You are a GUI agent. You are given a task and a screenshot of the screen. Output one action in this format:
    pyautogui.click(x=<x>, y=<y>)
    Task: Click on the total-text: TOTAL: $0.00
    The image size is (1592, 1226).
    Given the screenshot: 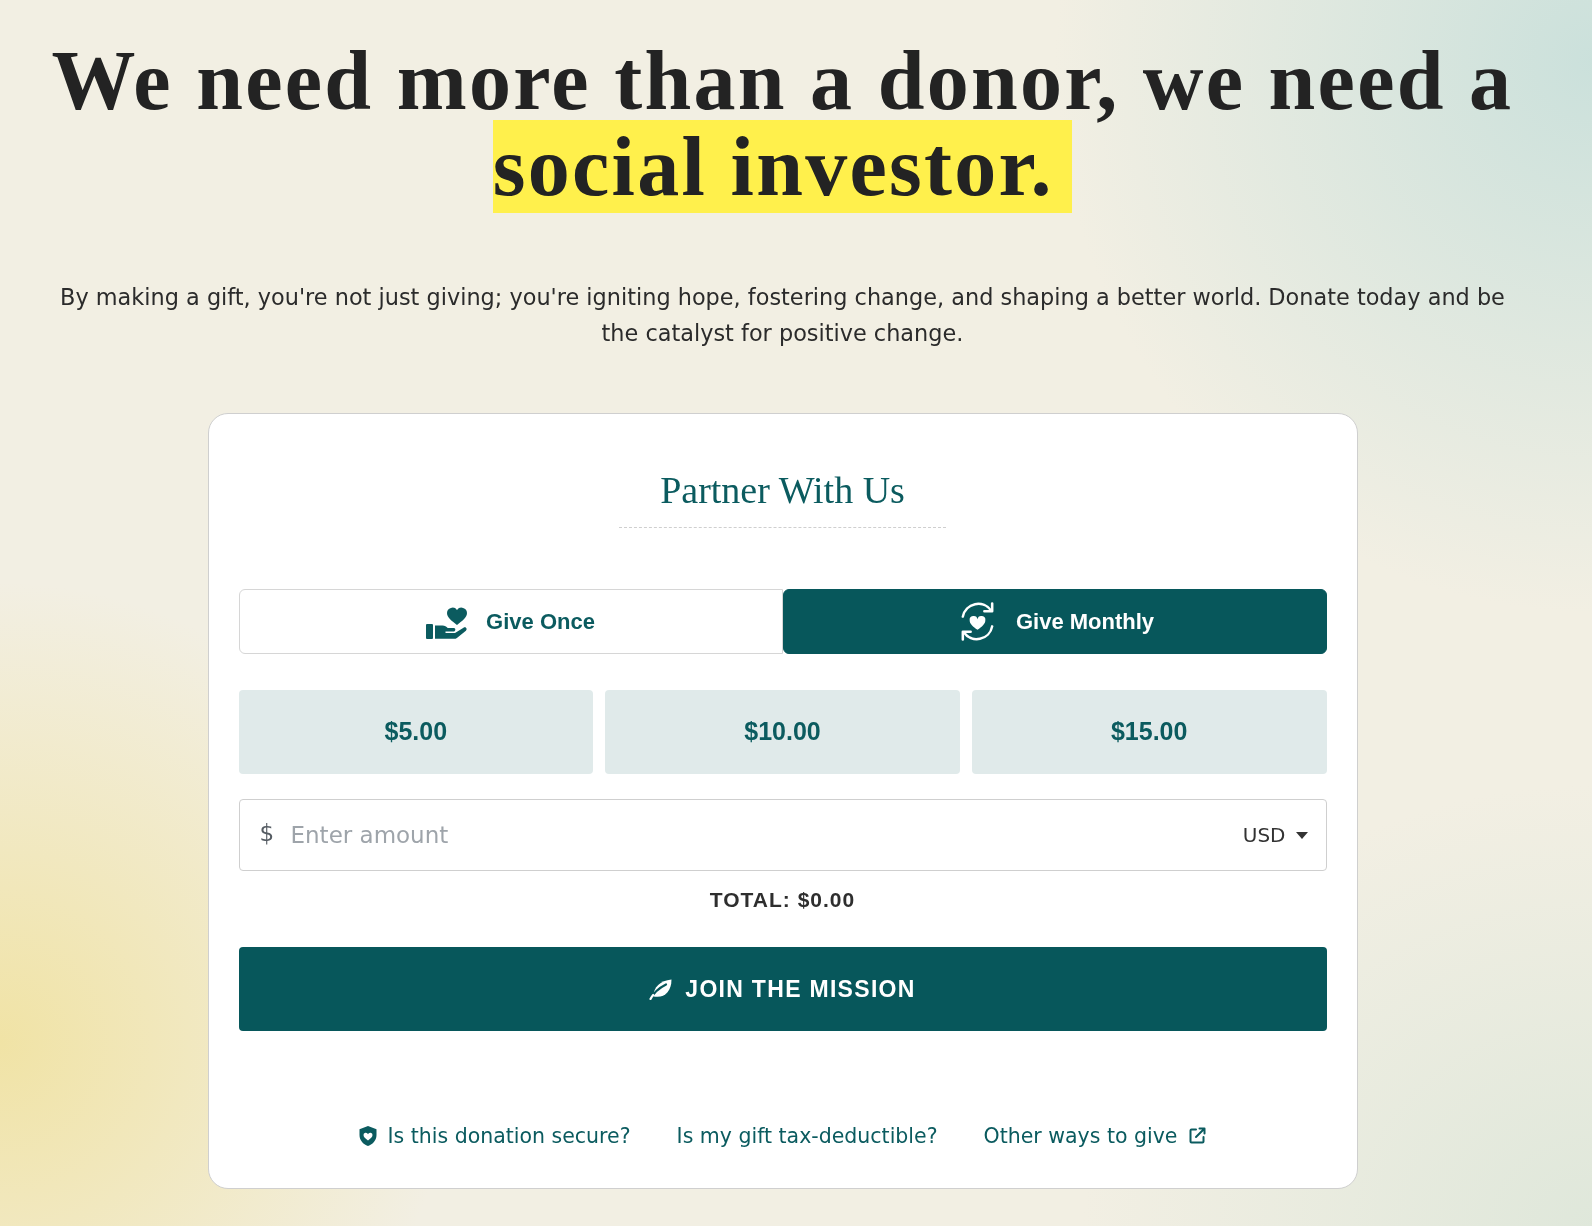 What is the action you would take?
    pyautogui.click(x=782, y=900)
    